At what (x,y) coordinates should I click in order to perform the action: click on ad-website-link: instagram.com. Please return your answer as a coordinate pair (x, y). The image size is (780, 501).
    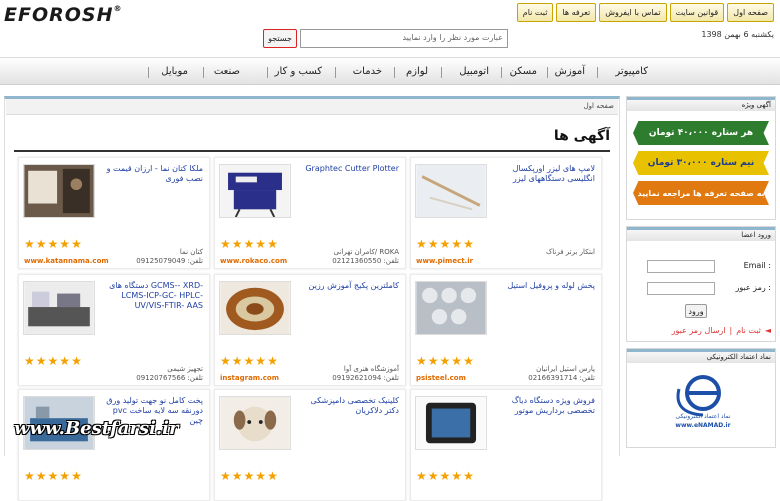
    Looking at the image, I should click on (249, 378).